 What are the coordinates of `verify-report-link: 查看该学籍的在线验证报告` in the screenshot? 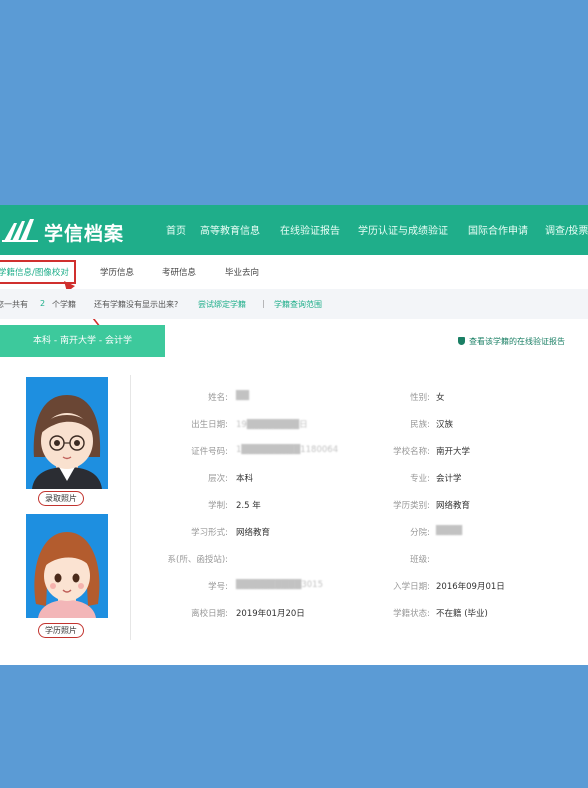 It's located at (511, 341).